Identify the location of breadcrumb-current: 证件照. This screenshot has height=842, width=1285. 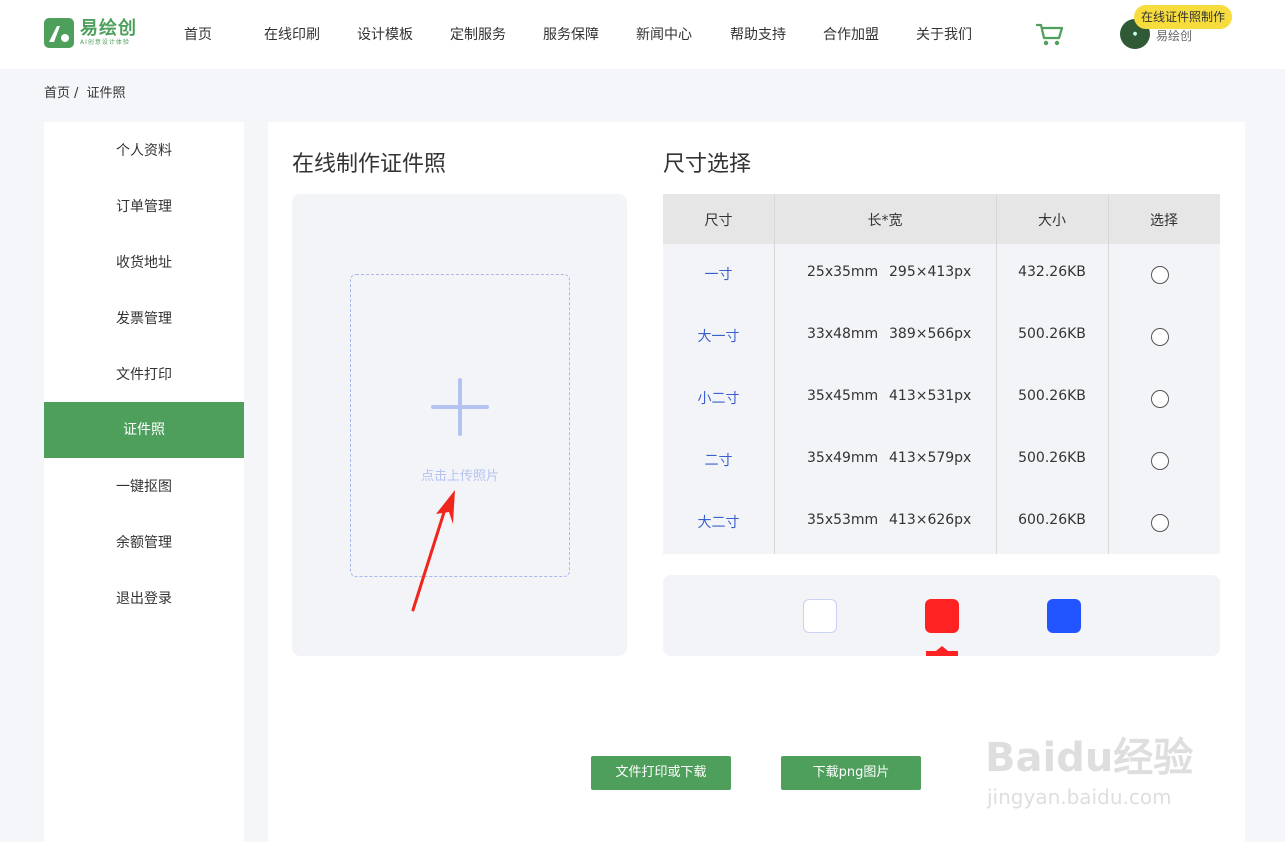
(106, 93).